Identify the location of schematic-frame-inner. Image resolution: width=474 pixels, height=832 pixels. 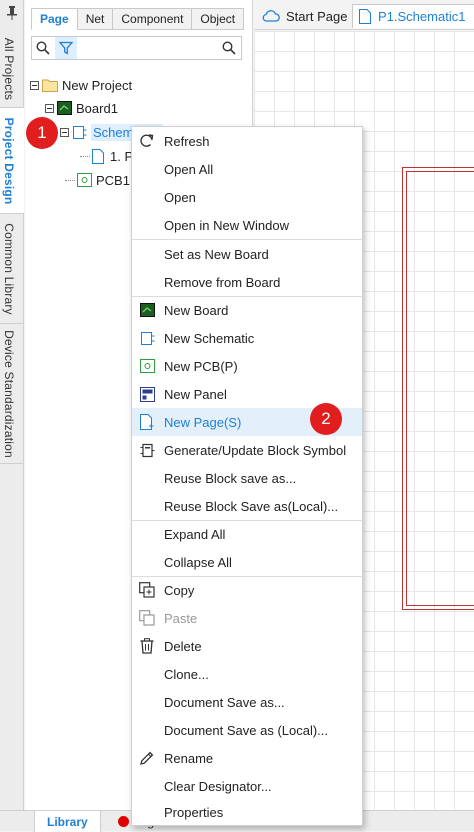
(440, 388).